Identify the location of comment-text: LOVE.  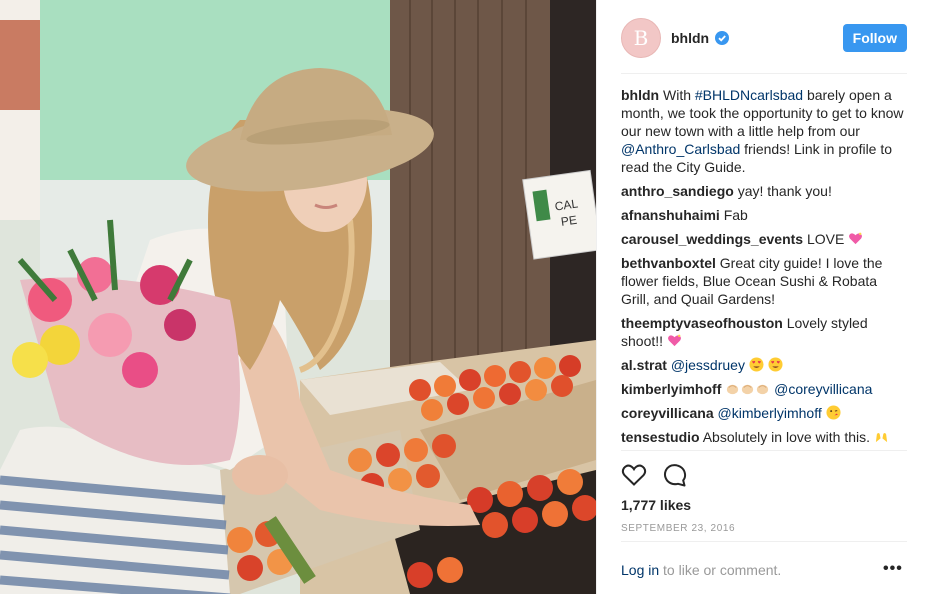
(825, 239).